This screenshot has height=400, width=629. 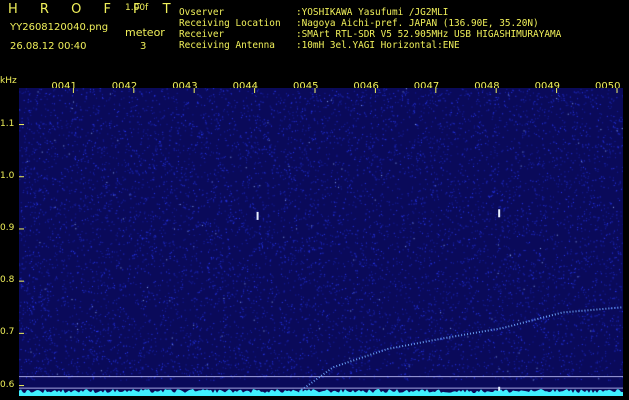 I want to click on info-observer: Ovserver :YOSHIKAWA Yasufumi /JG2MLI, so click(x=314, y=12).